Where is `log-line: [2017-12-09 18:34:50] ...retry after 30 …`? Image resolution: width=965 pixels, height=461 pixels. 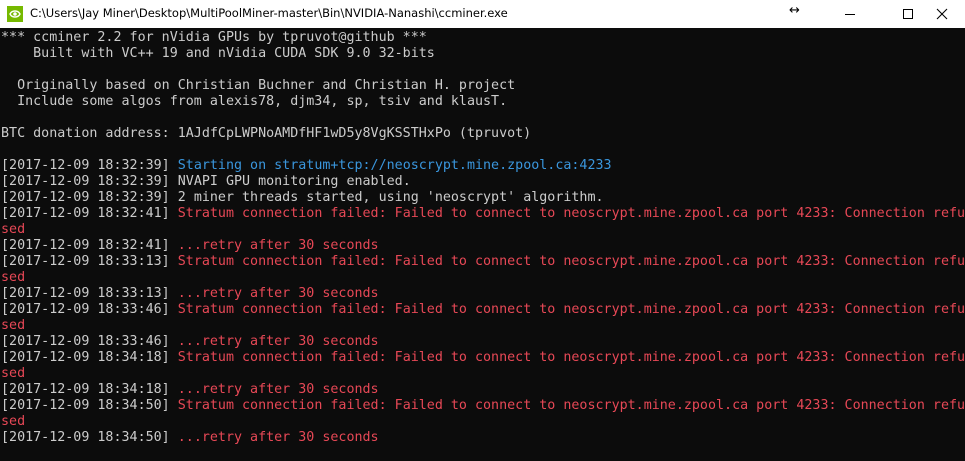 log-line: [2017-12-09 18:34:50] ...retry after 30 … is located at coordinates (190, 438).